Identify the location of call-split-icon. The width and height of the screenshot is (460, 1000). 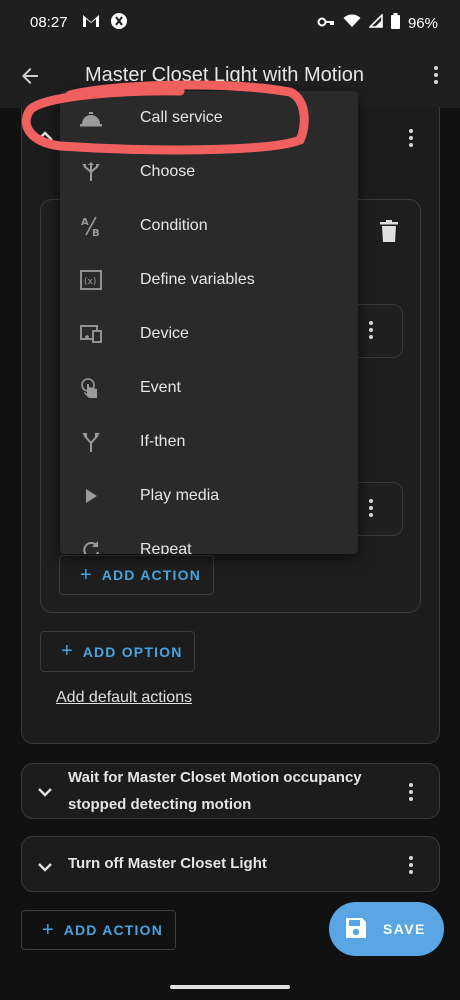
(91, 442).